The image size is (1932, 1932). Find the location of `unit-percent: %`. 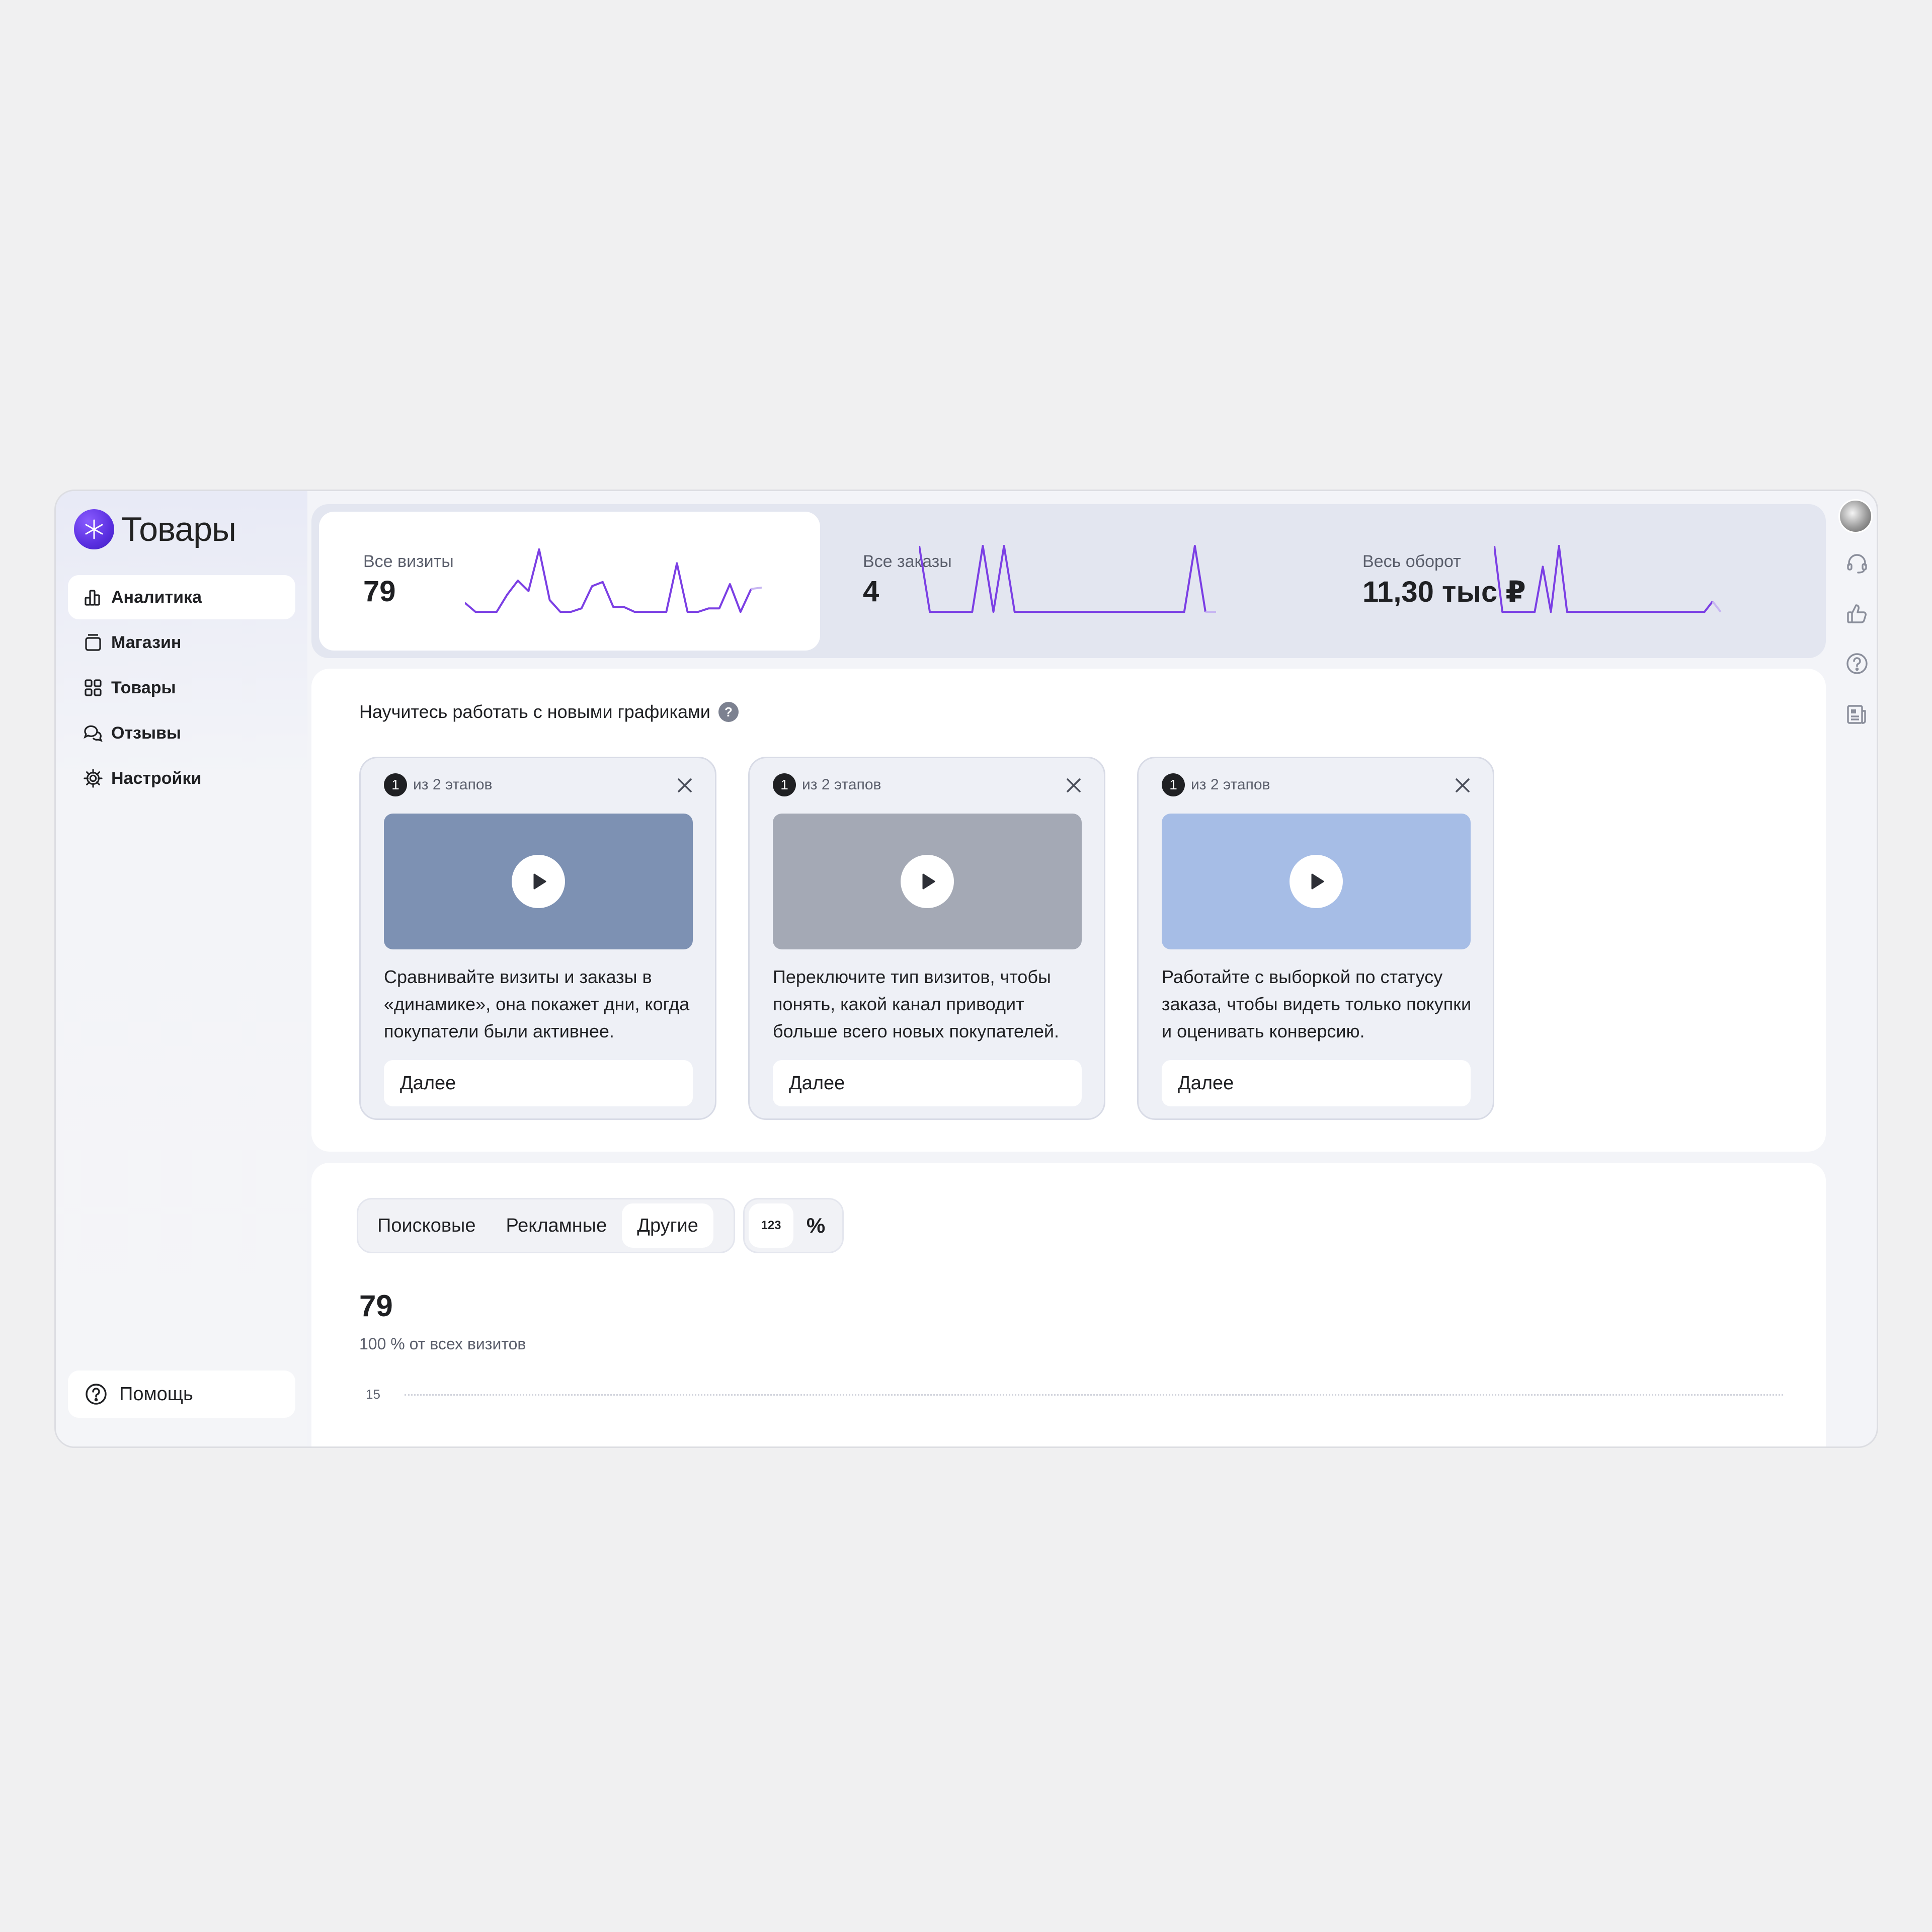

unit-percent: % is located at coordinates (815, 1226).